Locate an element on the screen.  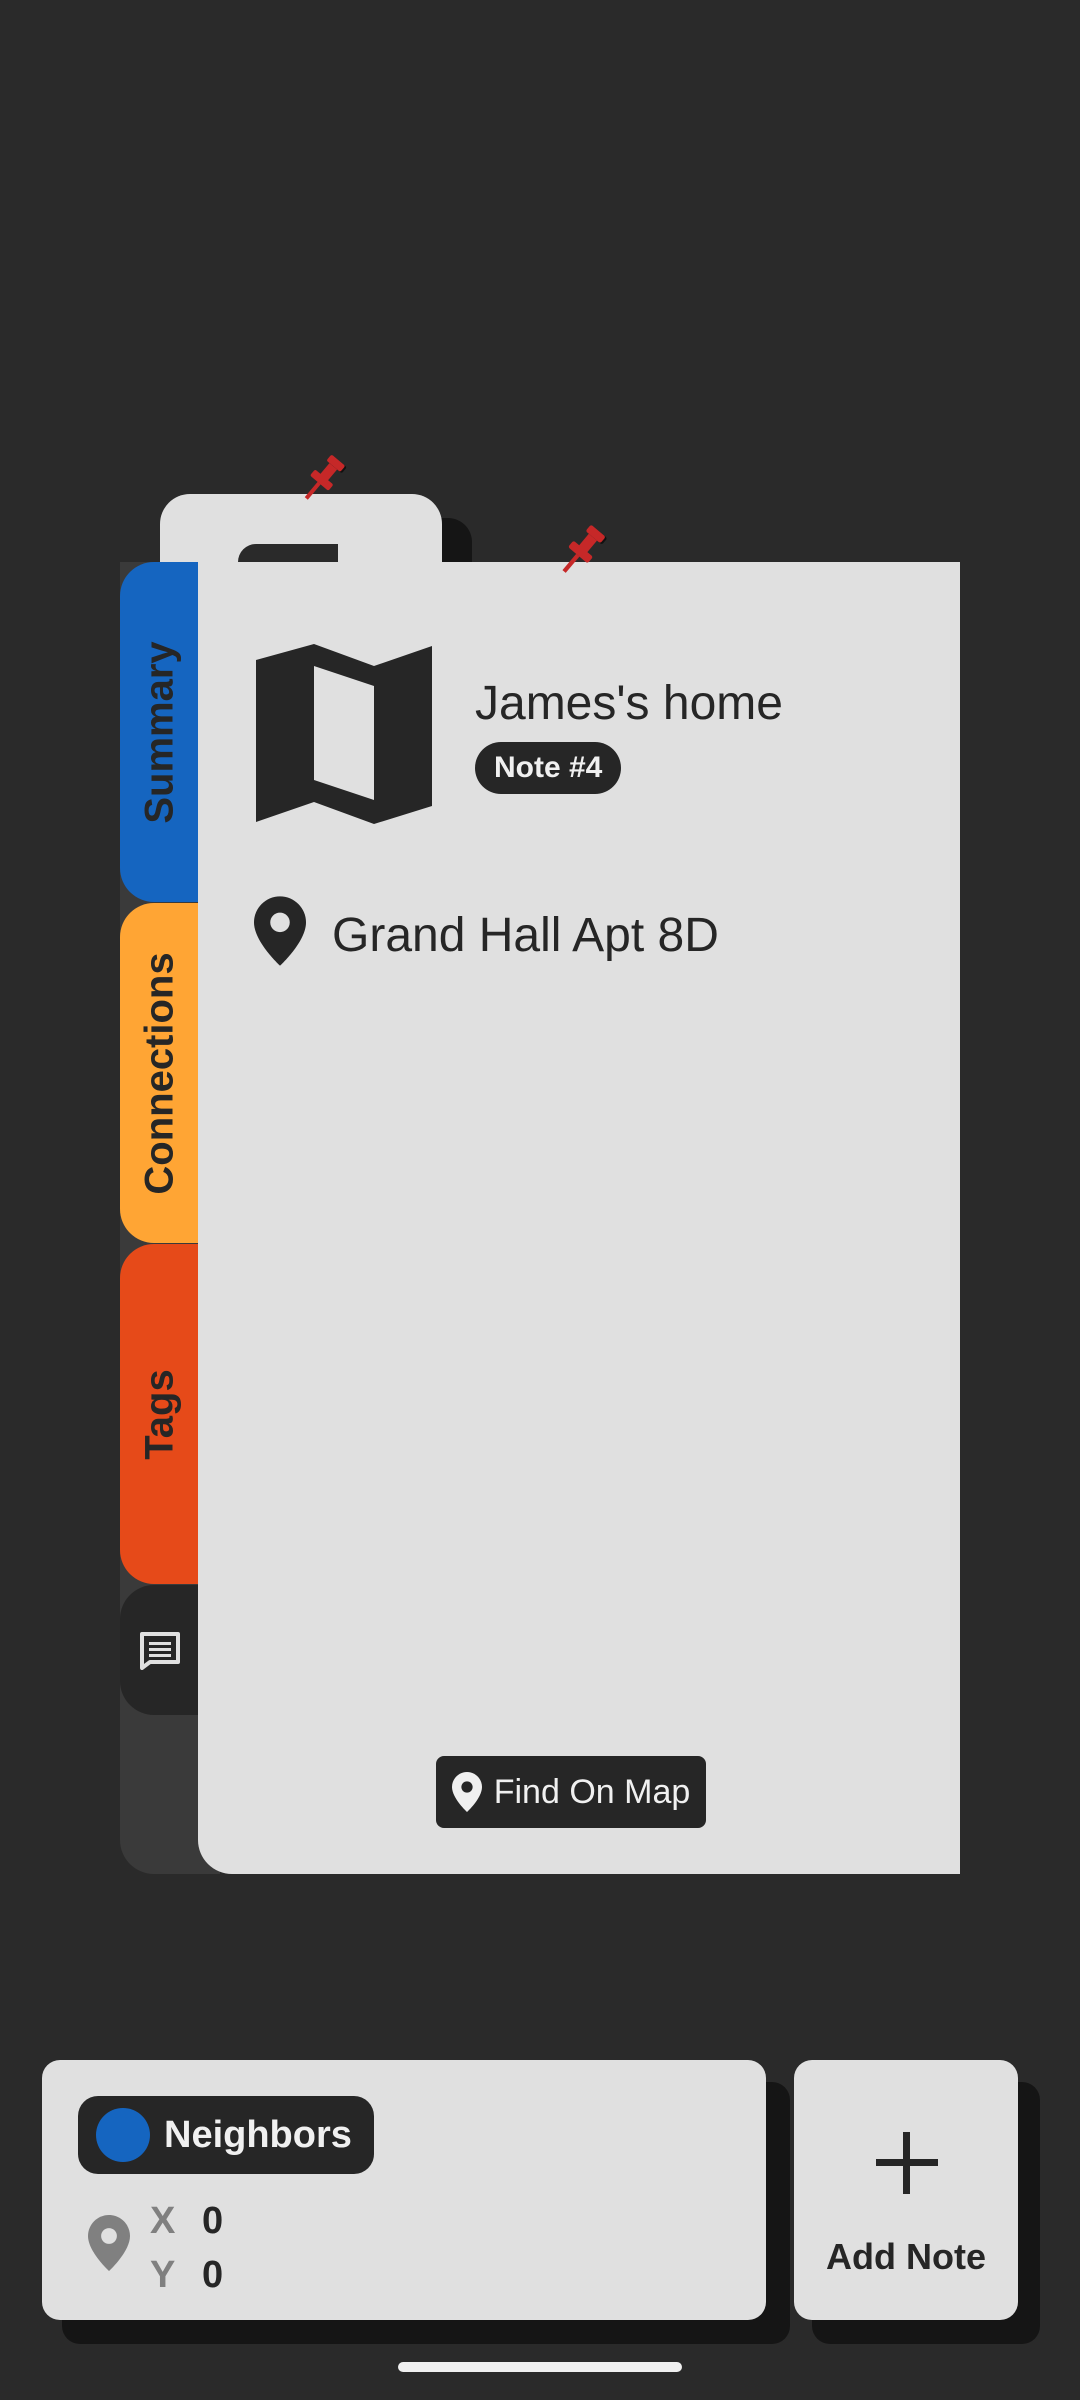
group-color-dot is located at coordinates (123, 2135).